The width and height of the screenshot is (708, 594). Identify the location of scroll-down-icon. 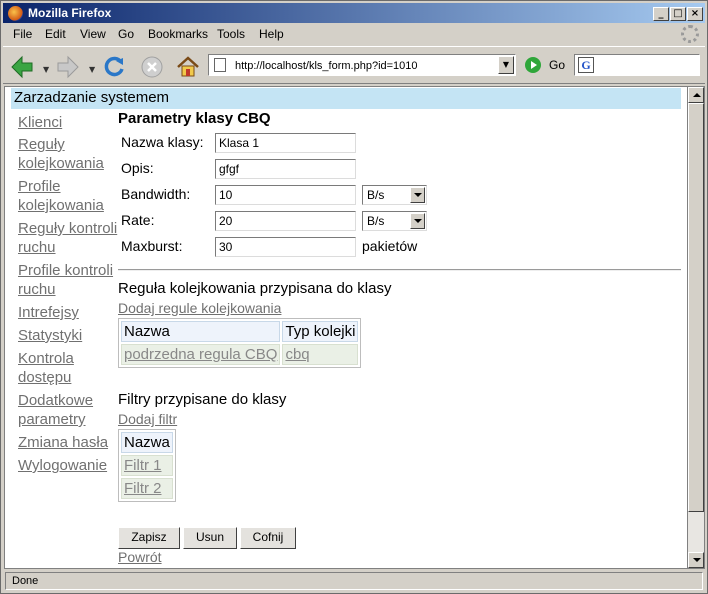
(696, 560).